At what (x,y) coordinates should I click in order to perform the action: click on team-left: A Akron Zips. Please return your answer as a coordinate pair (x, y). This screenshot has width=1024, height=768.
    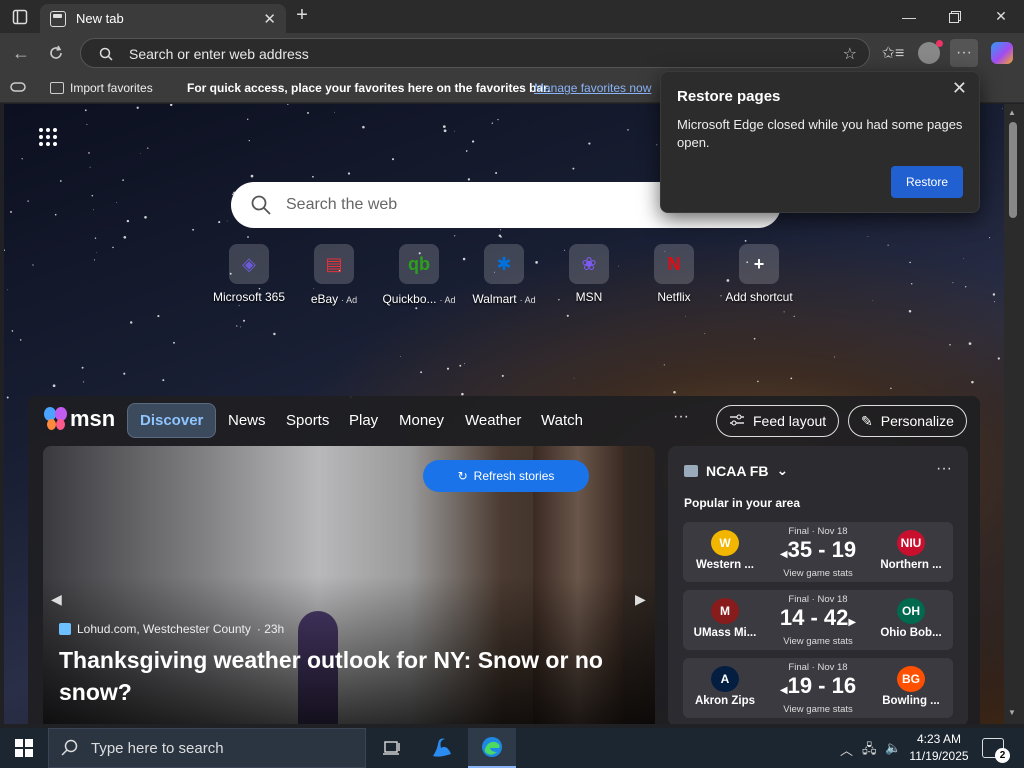
    Looking at the image, I should click on (725, 686).